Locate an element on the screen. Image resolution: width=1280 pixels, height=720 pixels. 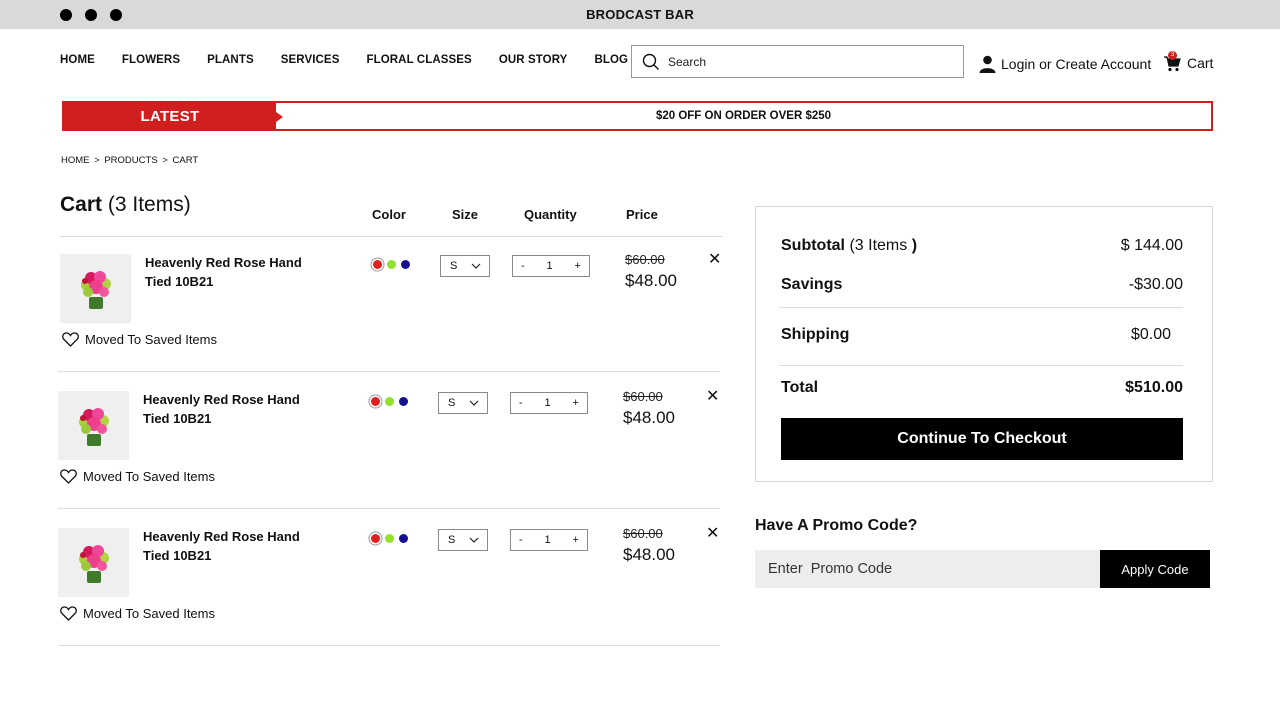
search-input is located at coordinates (808, 61).